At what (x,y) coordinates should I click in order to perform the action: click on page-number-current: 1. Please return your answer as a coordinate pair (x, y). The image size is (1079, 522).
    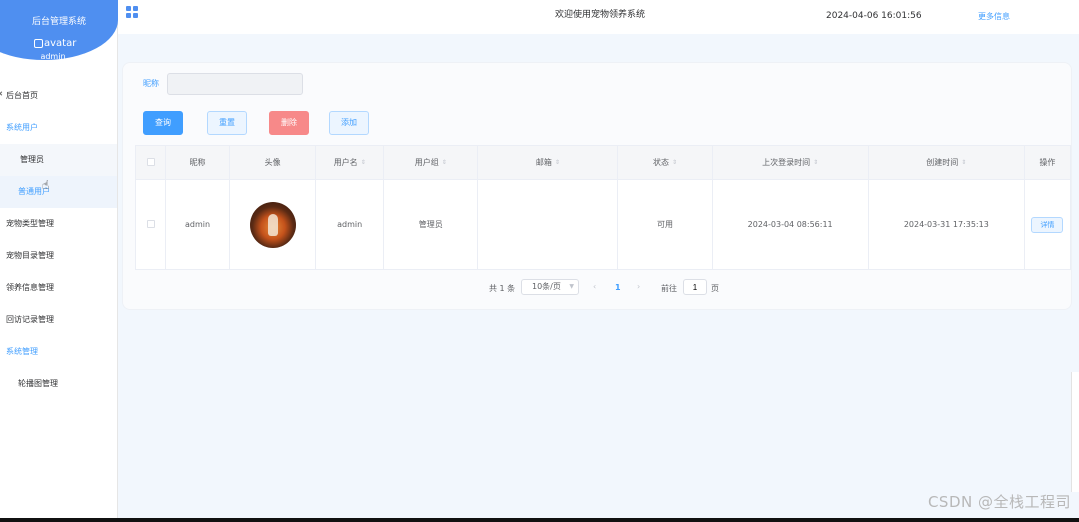
    Looking at the image, I should click on (618, 287).